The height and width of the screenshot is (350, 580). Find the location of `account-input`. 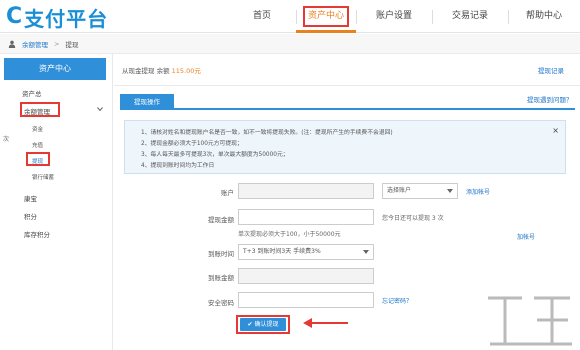

account-input is located at coordinates (306, 191).